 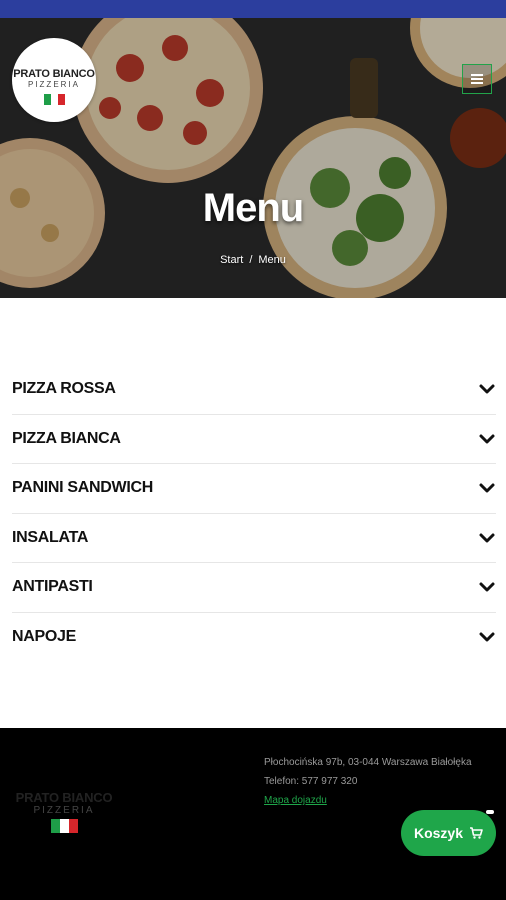 I want to click on category-pizza-bianca: PIZZA BIANCA, so click(x=254, y=439).